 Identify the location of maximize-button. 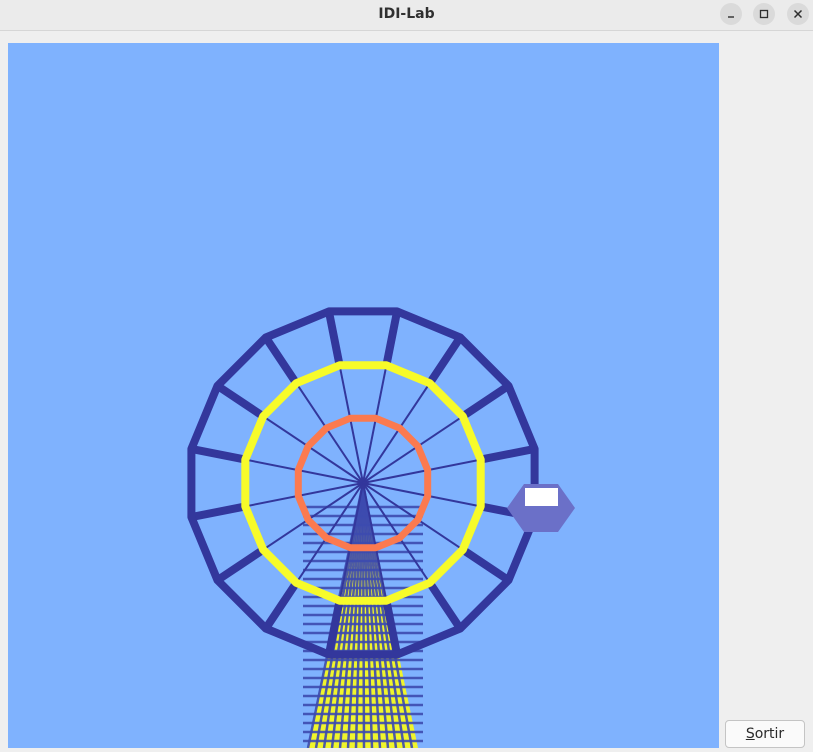
(764, 14).